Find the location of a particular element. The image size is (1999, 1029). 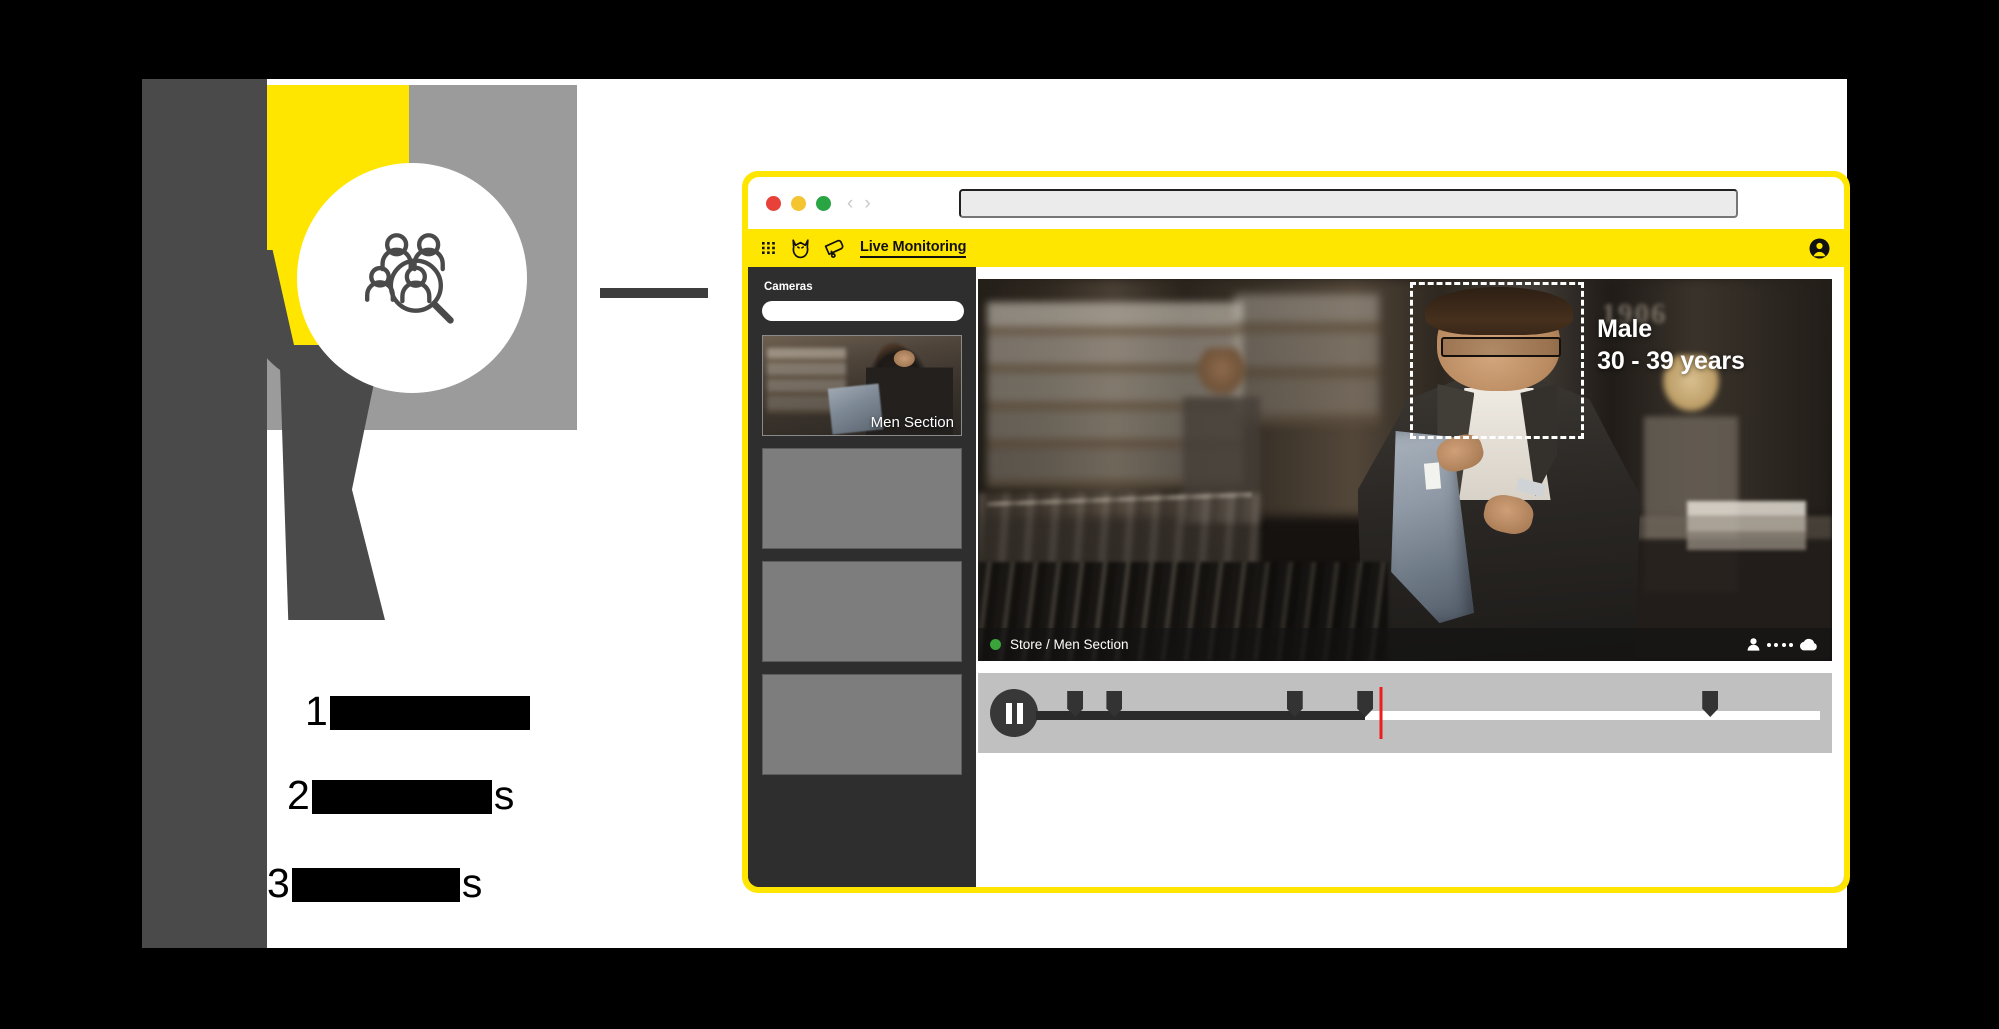

cat-logo-icon is located at coordinates (800, 248).